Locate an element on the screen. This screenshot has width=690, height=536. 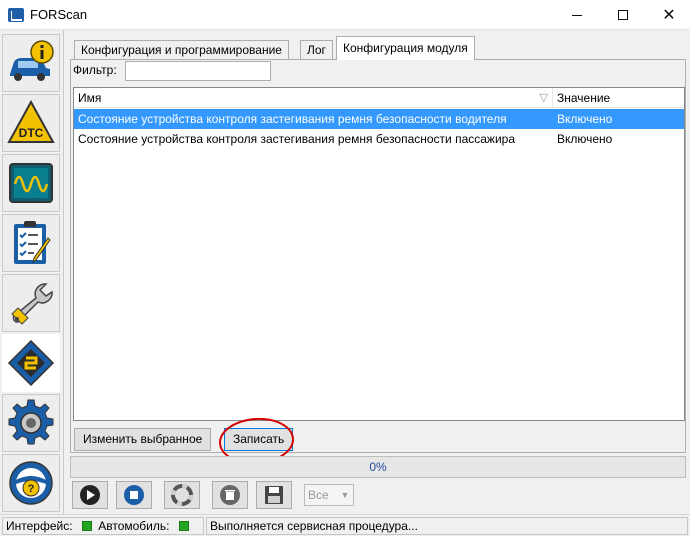
sidebar-item-dtc: DTC is located at coordinates (31, 123).